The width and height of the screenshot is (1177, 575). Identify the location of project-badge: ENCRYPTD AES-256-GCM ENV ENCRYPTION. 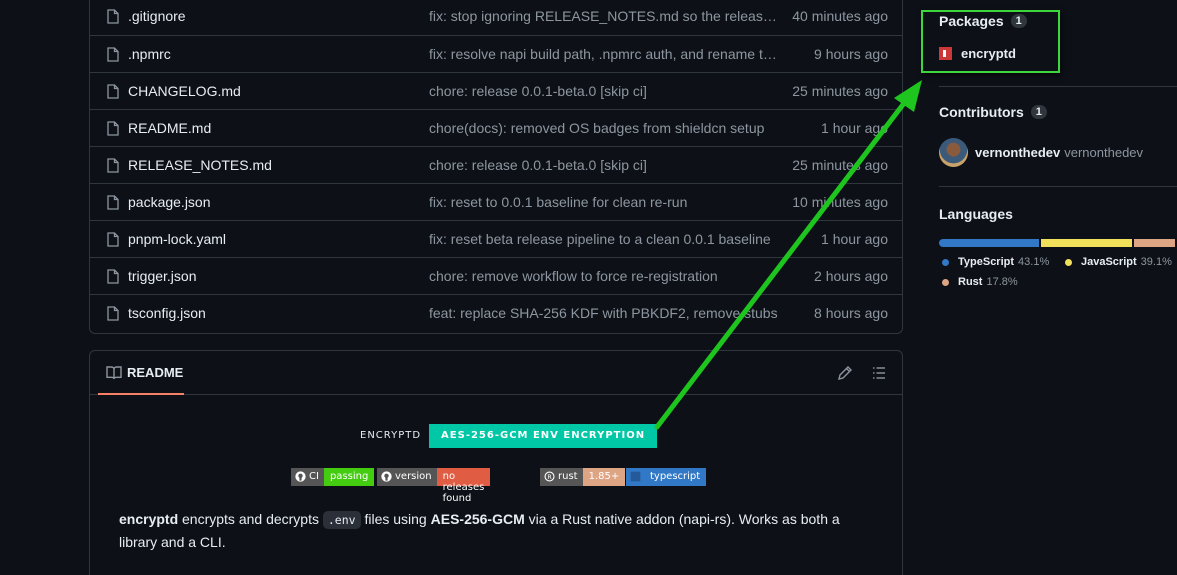
(505, 436).